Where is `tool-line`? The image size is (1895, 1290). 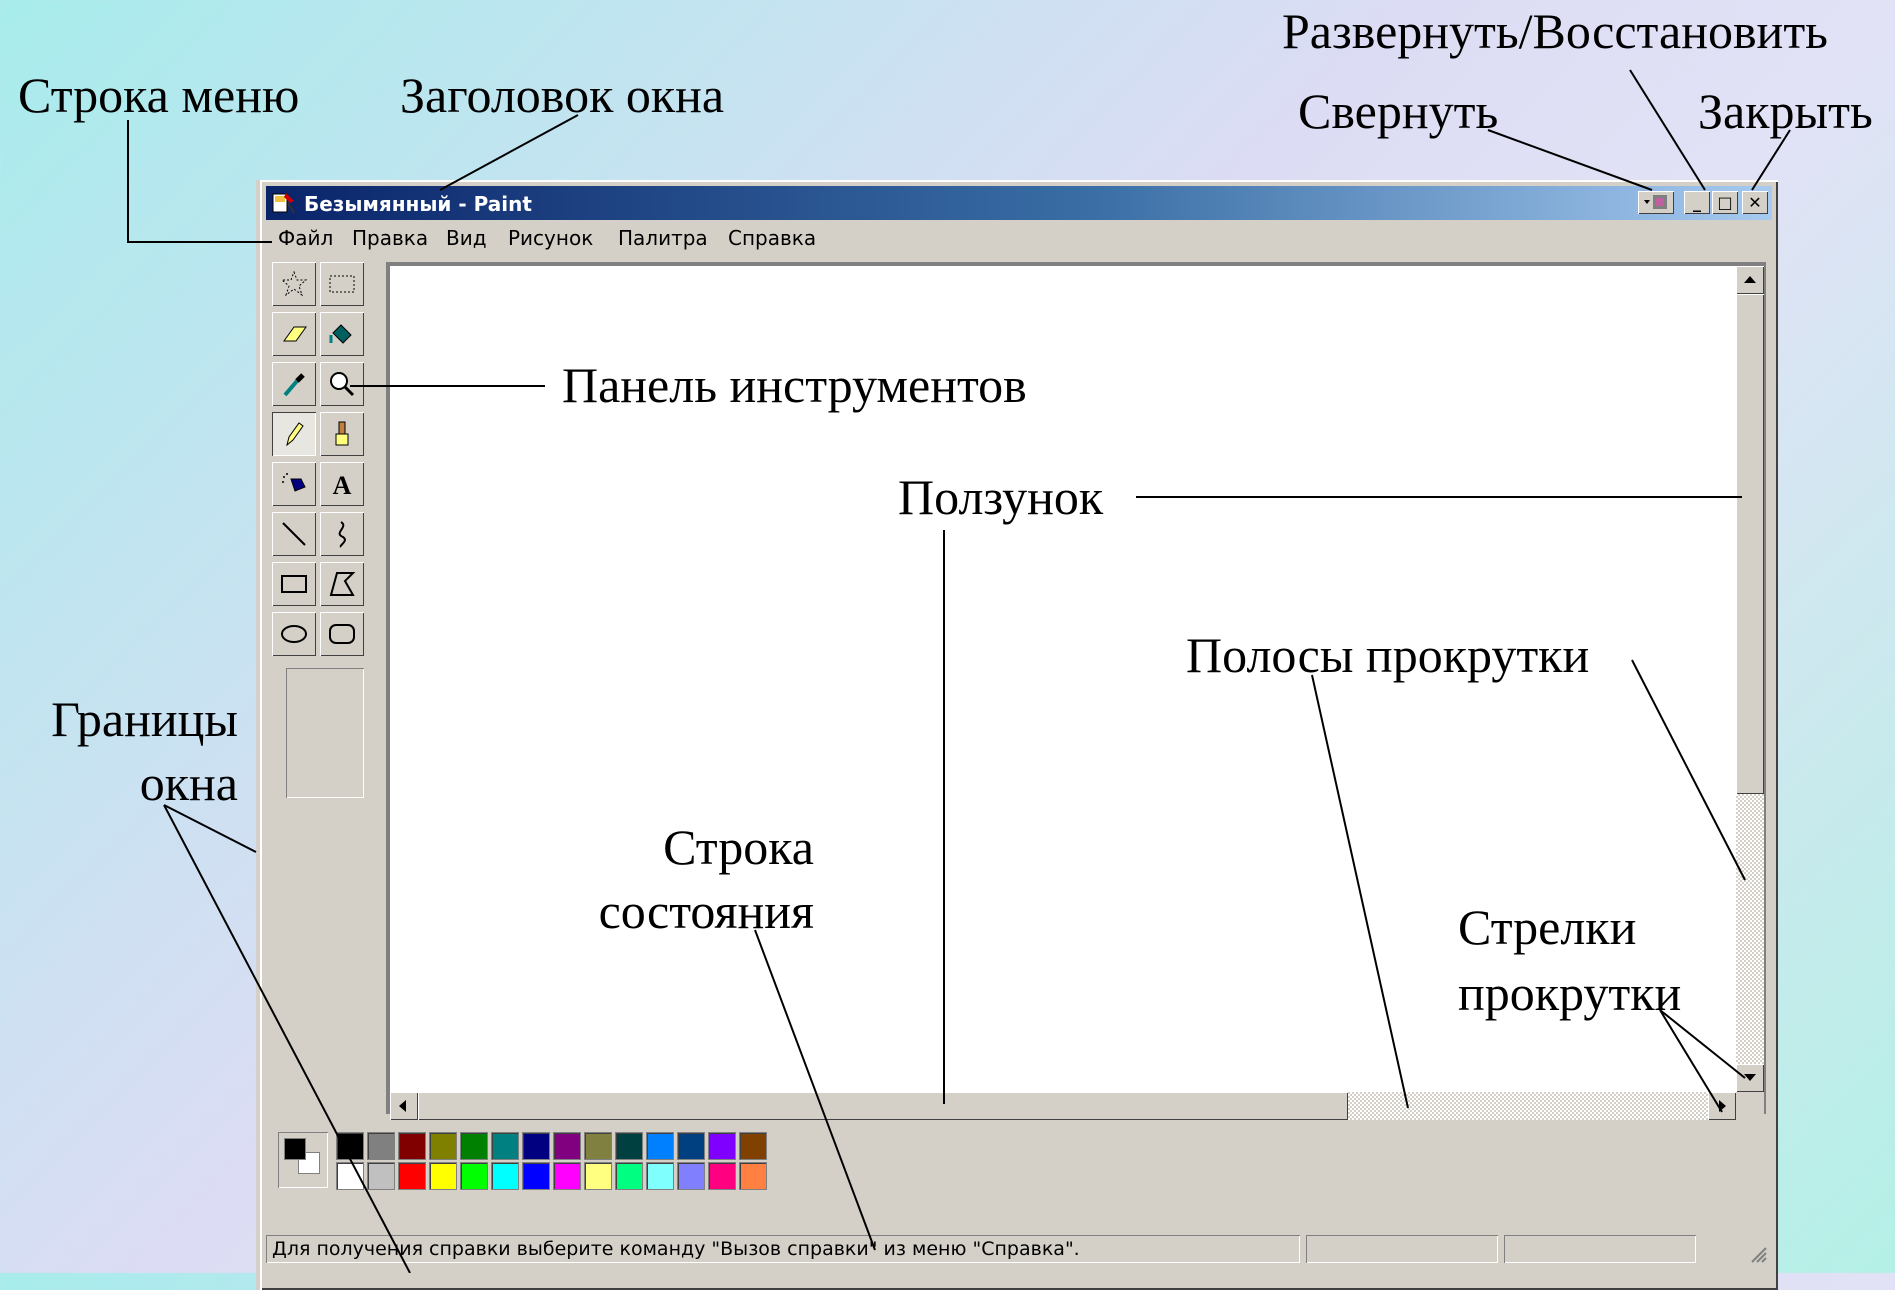
tool-line is located at coordinates (294, 534).